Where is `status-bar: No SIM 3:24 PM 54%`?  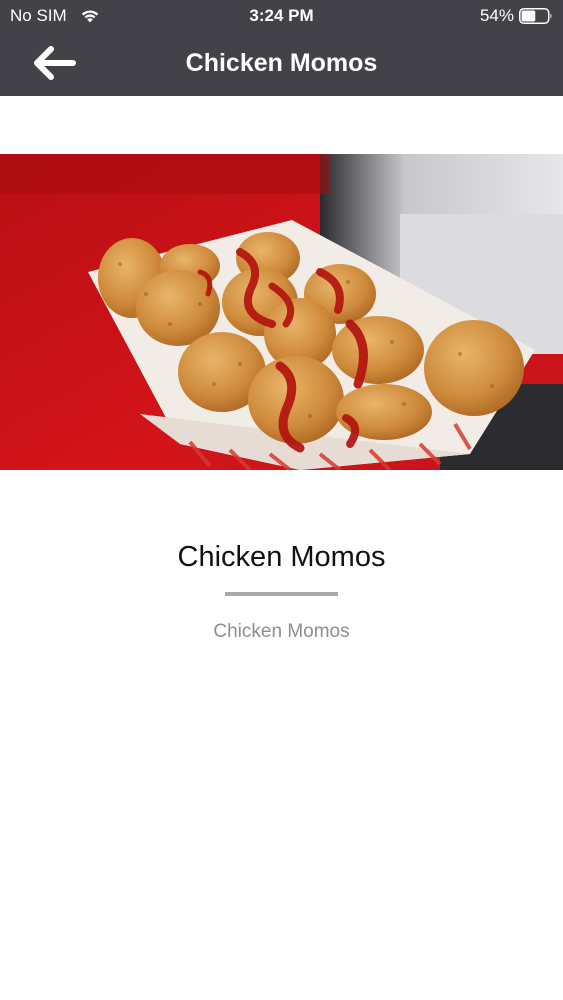
status-bar: No SIM 3:24 PM 54% is located at coordinates (281, 16).